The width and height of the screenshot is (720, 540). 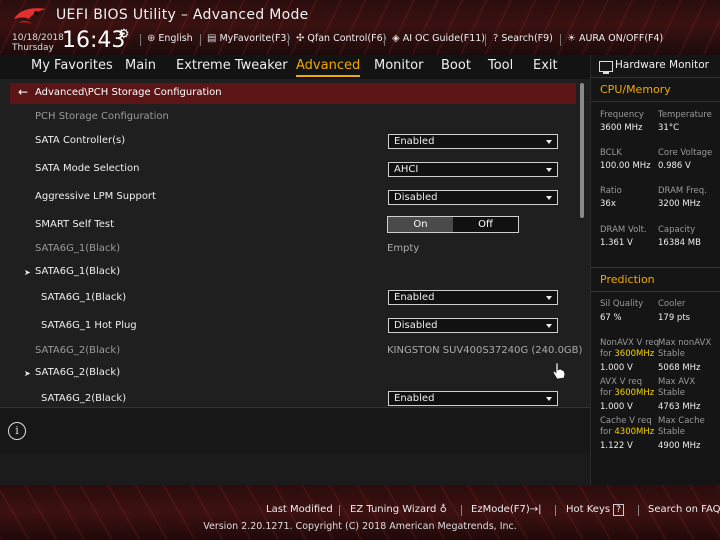 I want to click on back-arrow-icon: ←, so click(x=23, y=92).